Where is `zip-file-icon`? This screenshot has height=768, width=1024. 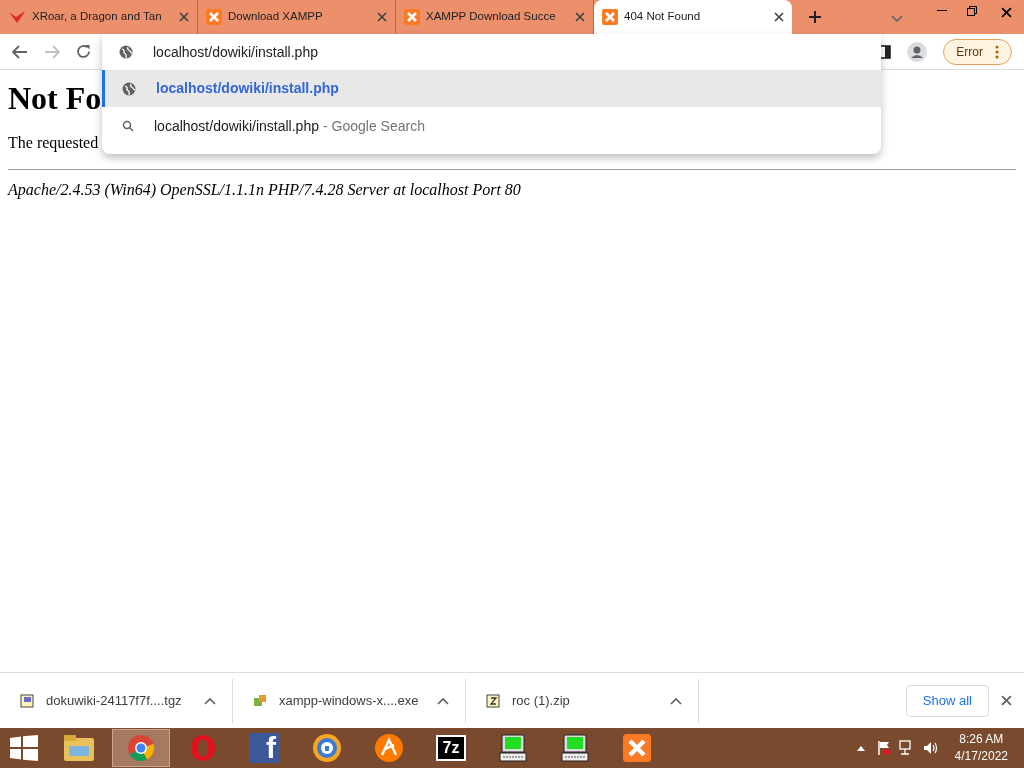 zip-file-icon is located at coordinates (493, 700).